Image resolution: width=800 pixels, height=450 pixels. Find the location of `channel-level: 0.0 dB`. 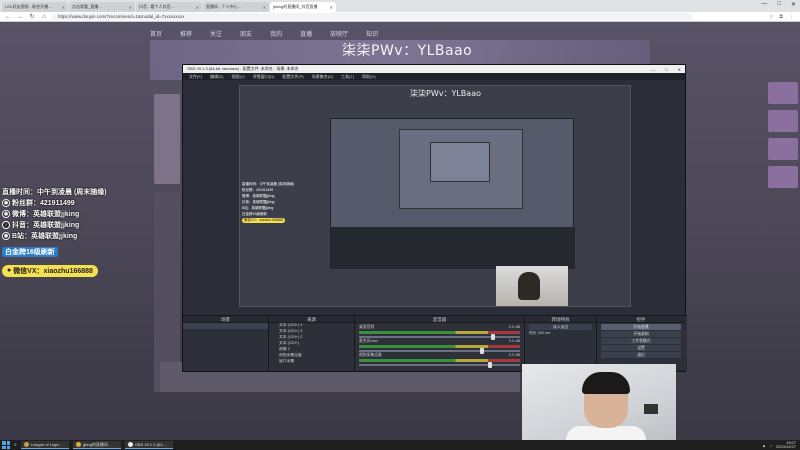

channel-level: 0.0 dB is located at coordinates (514, 355).